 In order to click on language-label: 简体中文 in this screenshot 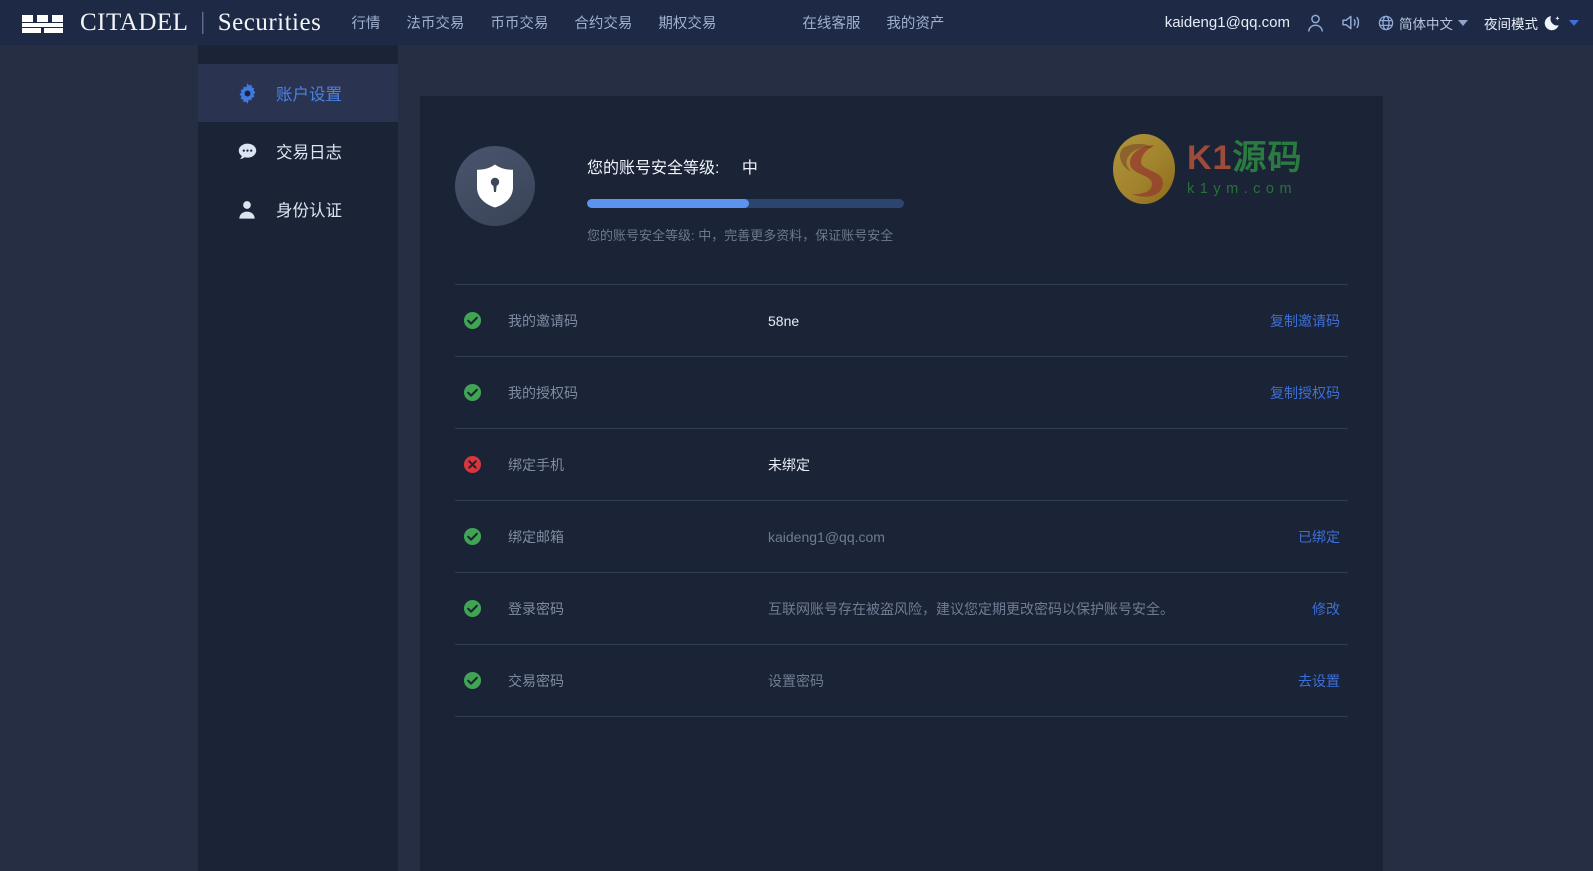, I will do `click(1426, 24)`.